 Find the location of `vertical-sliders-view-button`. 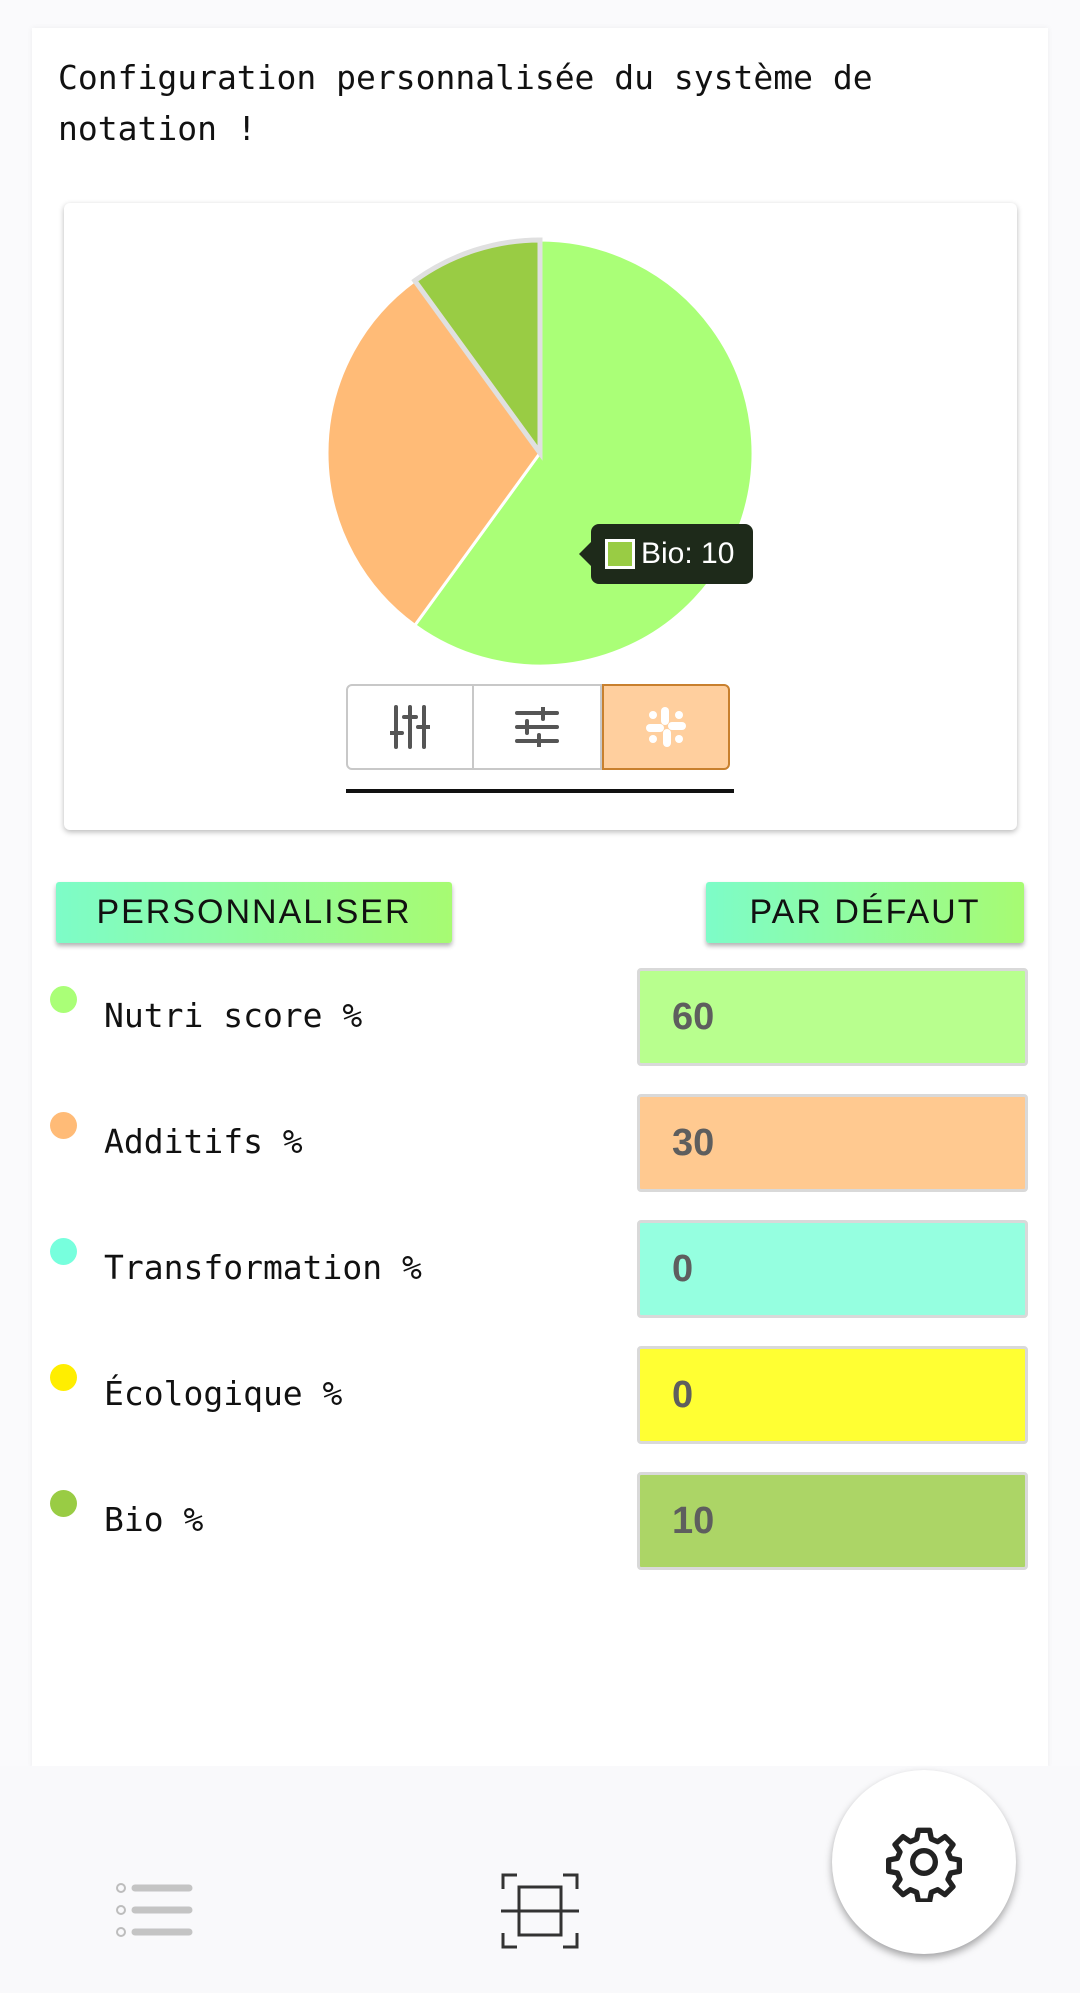

vertical-sliders-view-button is located at coordinates (410, 727).